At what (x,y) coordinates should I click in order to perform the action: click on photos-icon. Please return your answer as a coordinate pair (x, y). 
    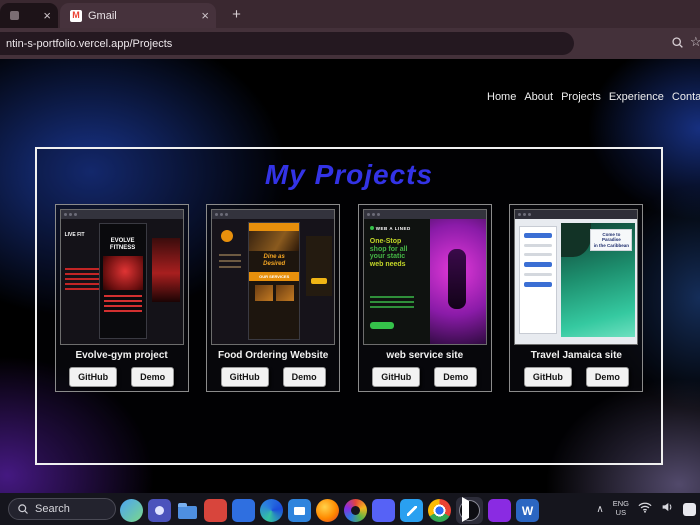
    Looking at the image, I should click on (355, 510).